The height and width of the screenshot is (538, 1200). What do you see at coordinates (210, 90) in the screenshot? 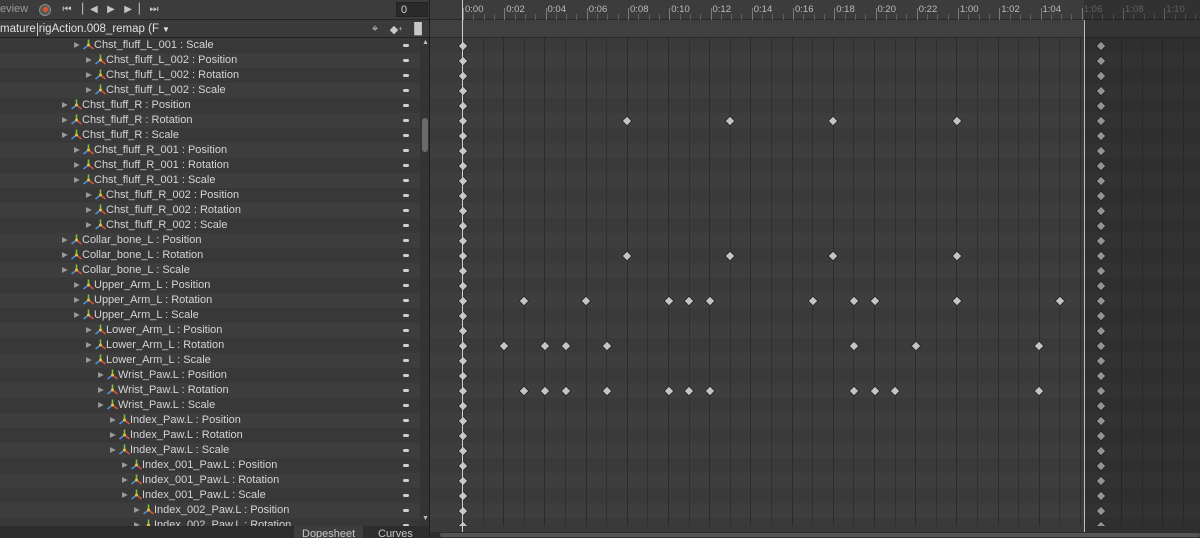
I see `list-item: ▶ Chst_fluff_L_002 : Scale` at bounding box center [210, 90].